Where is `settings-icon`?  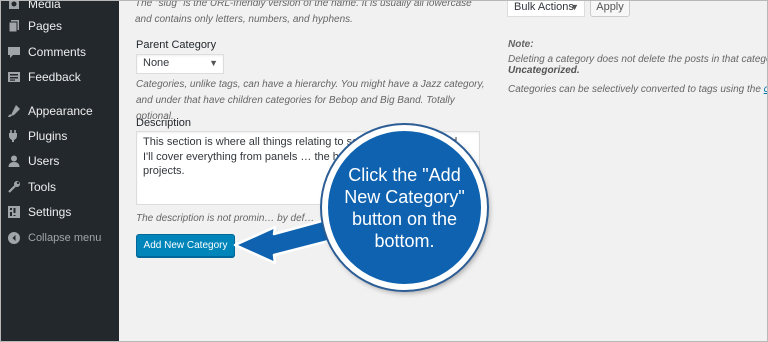
settings-icon is located at coordinates (14, 212).